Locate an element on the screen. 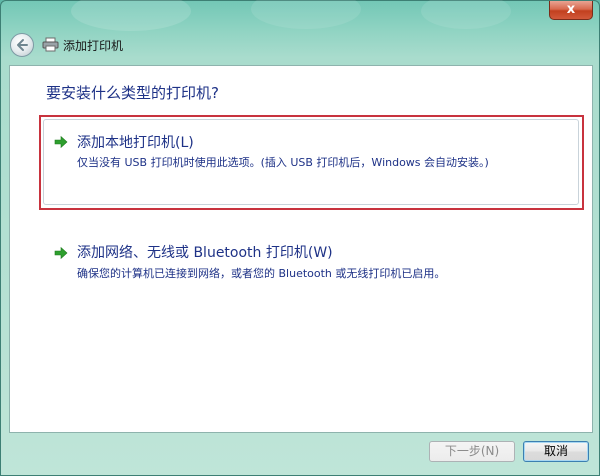 The height and width of the screenshot is (476, 600). next-button: 下一步(N) is located at coordinates (472, 451).